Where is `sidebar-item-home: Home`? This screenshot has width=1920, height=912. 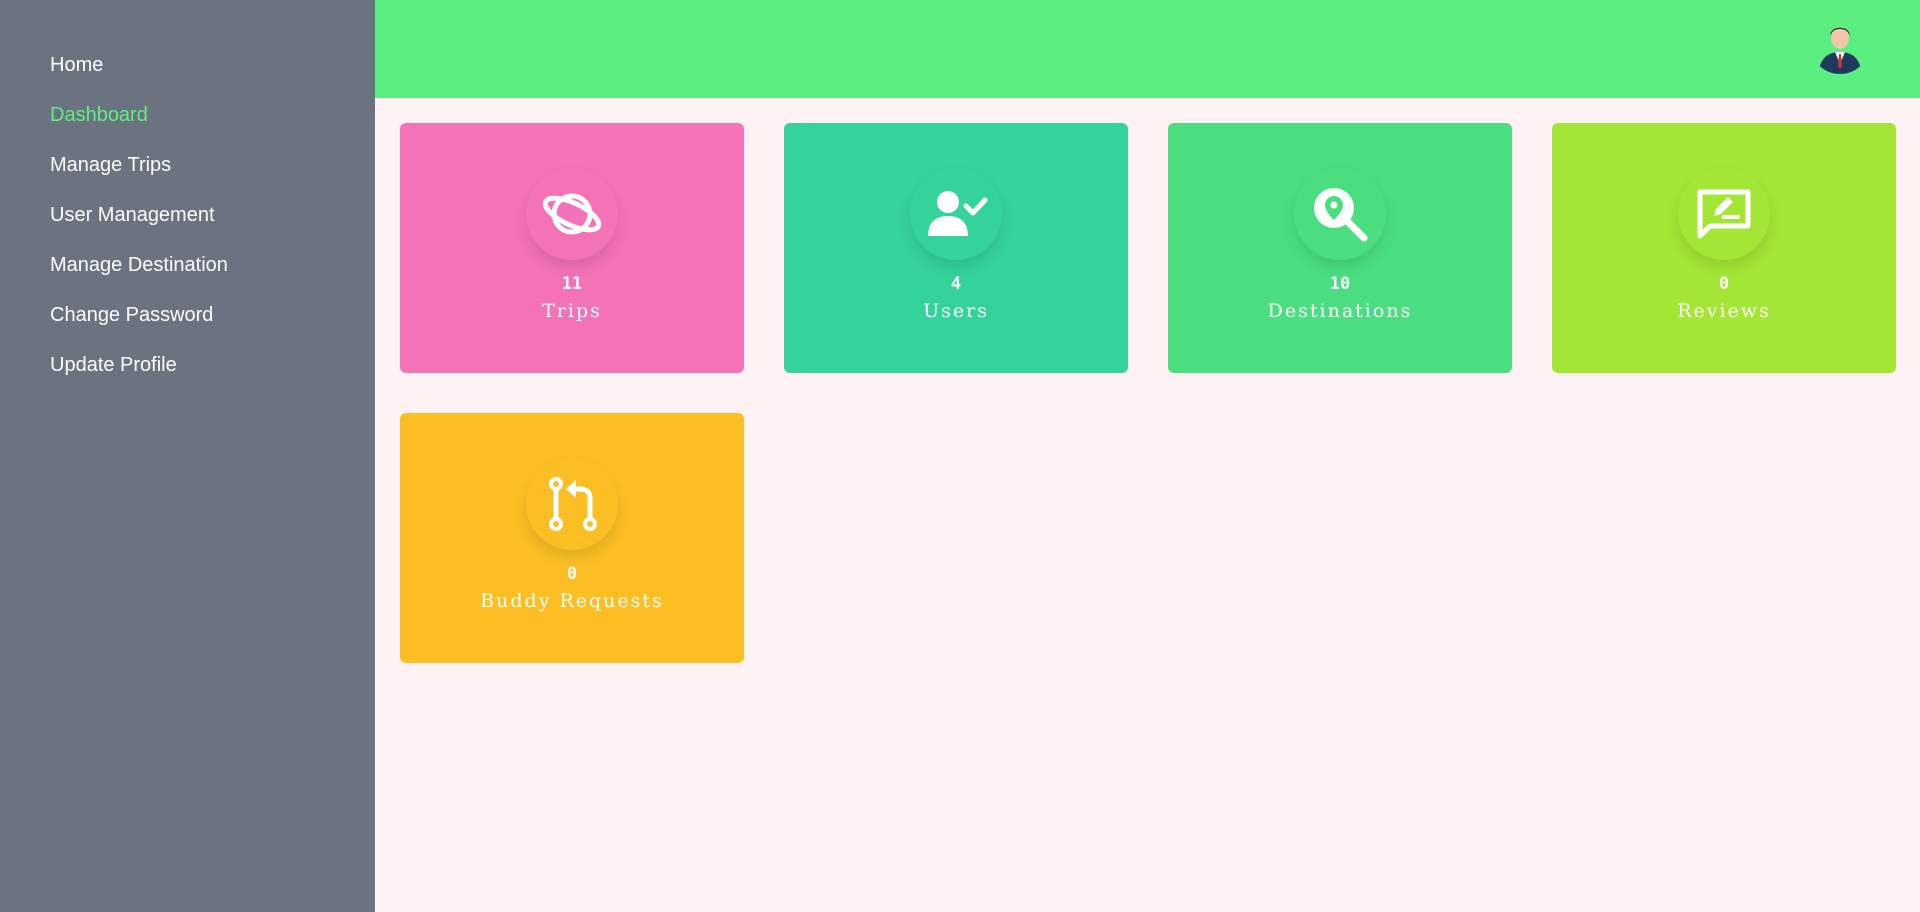
sidebar-item-home: Home is located at coordinates (187, 75).